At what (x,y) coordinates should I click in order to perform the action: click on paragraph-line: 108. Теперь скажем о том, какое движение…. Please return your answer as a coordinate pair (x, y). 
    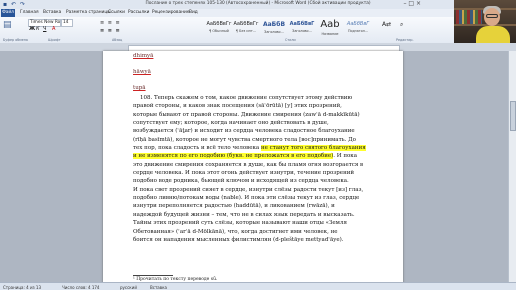
    Looking at the image, I should click on (246, 98).